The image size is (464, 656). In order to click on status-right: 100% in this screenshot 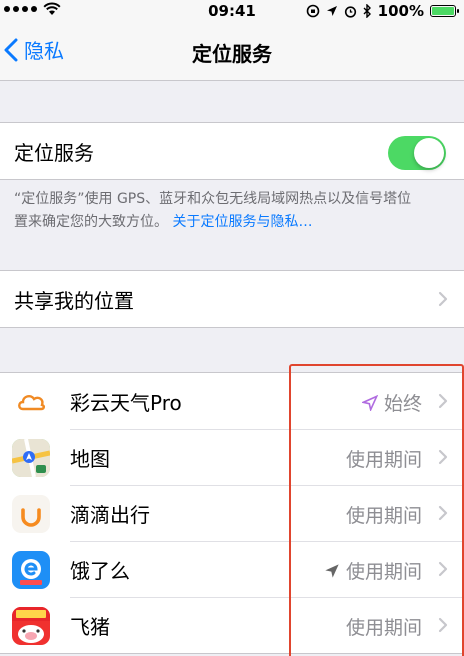, I will do `click(382, 11)`.